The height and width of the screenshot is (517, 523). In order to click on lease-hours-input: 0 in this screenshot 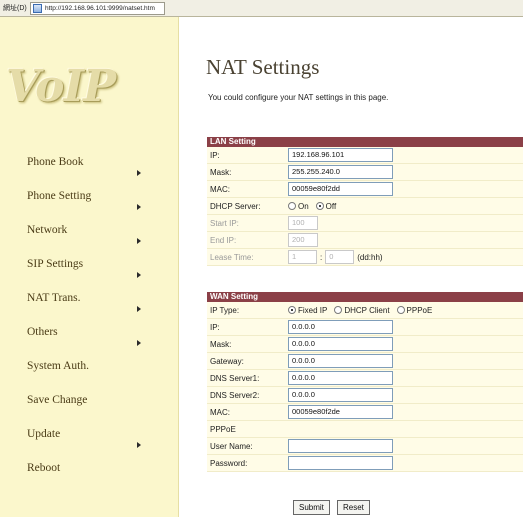, I will do `click(340, 257)`.